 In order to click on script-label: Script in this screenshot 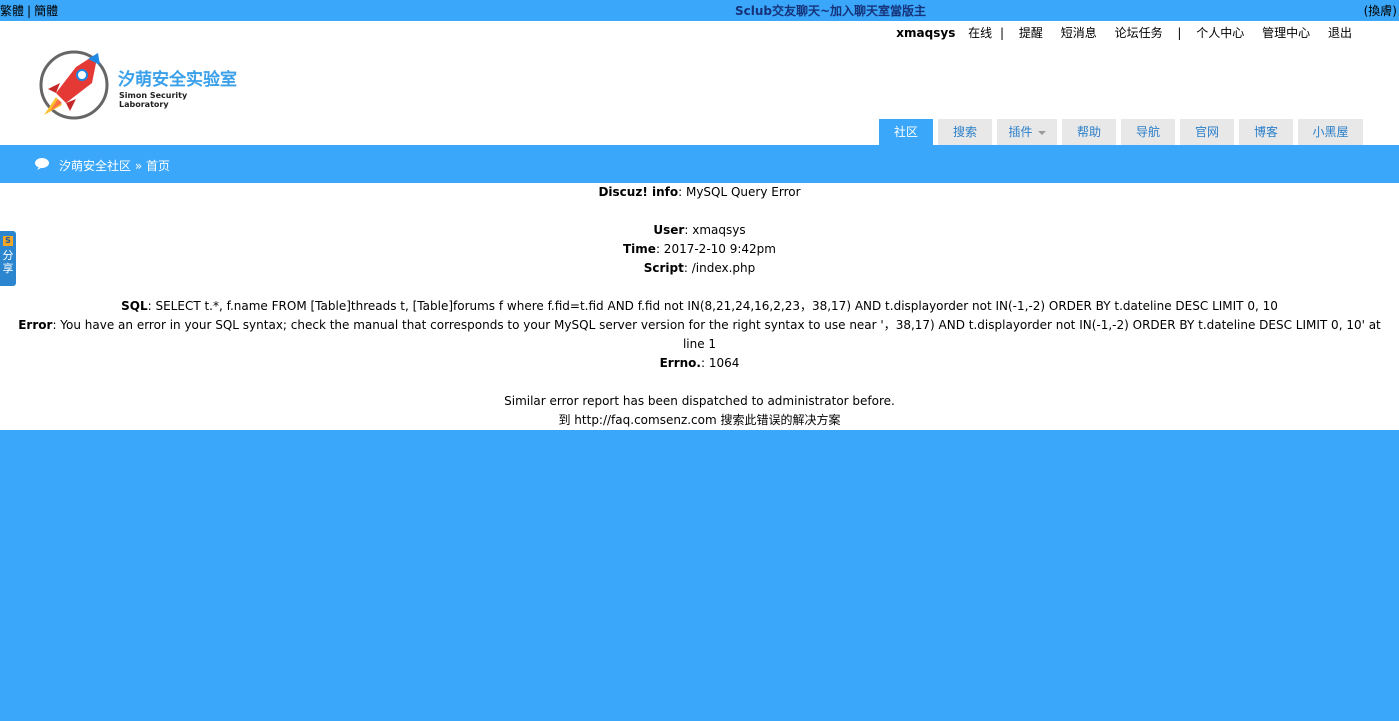, I will do `click(663, 268)`.